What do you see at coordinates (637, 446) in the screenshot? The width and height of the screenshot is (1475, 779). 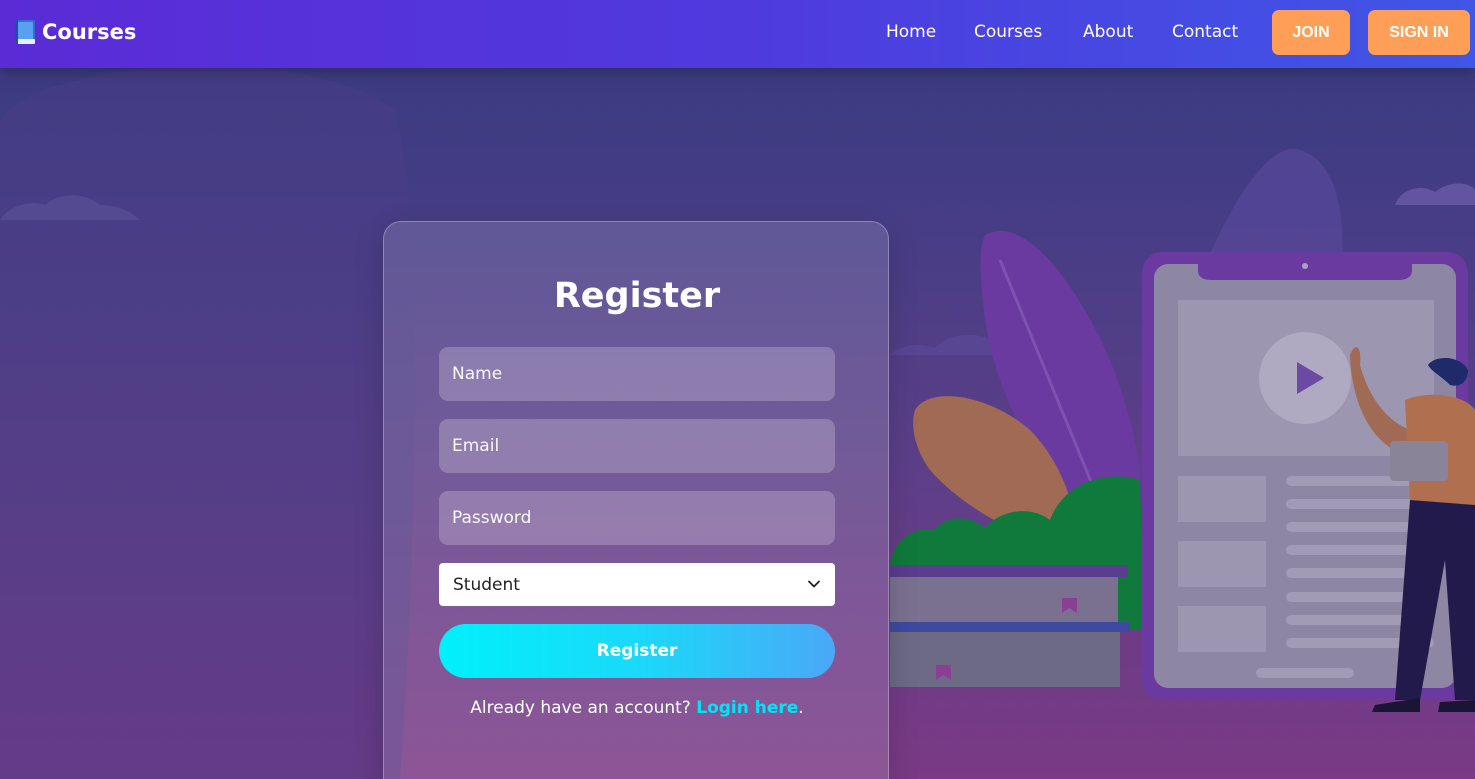 I see `email-input` at bounding box center [637, 446].